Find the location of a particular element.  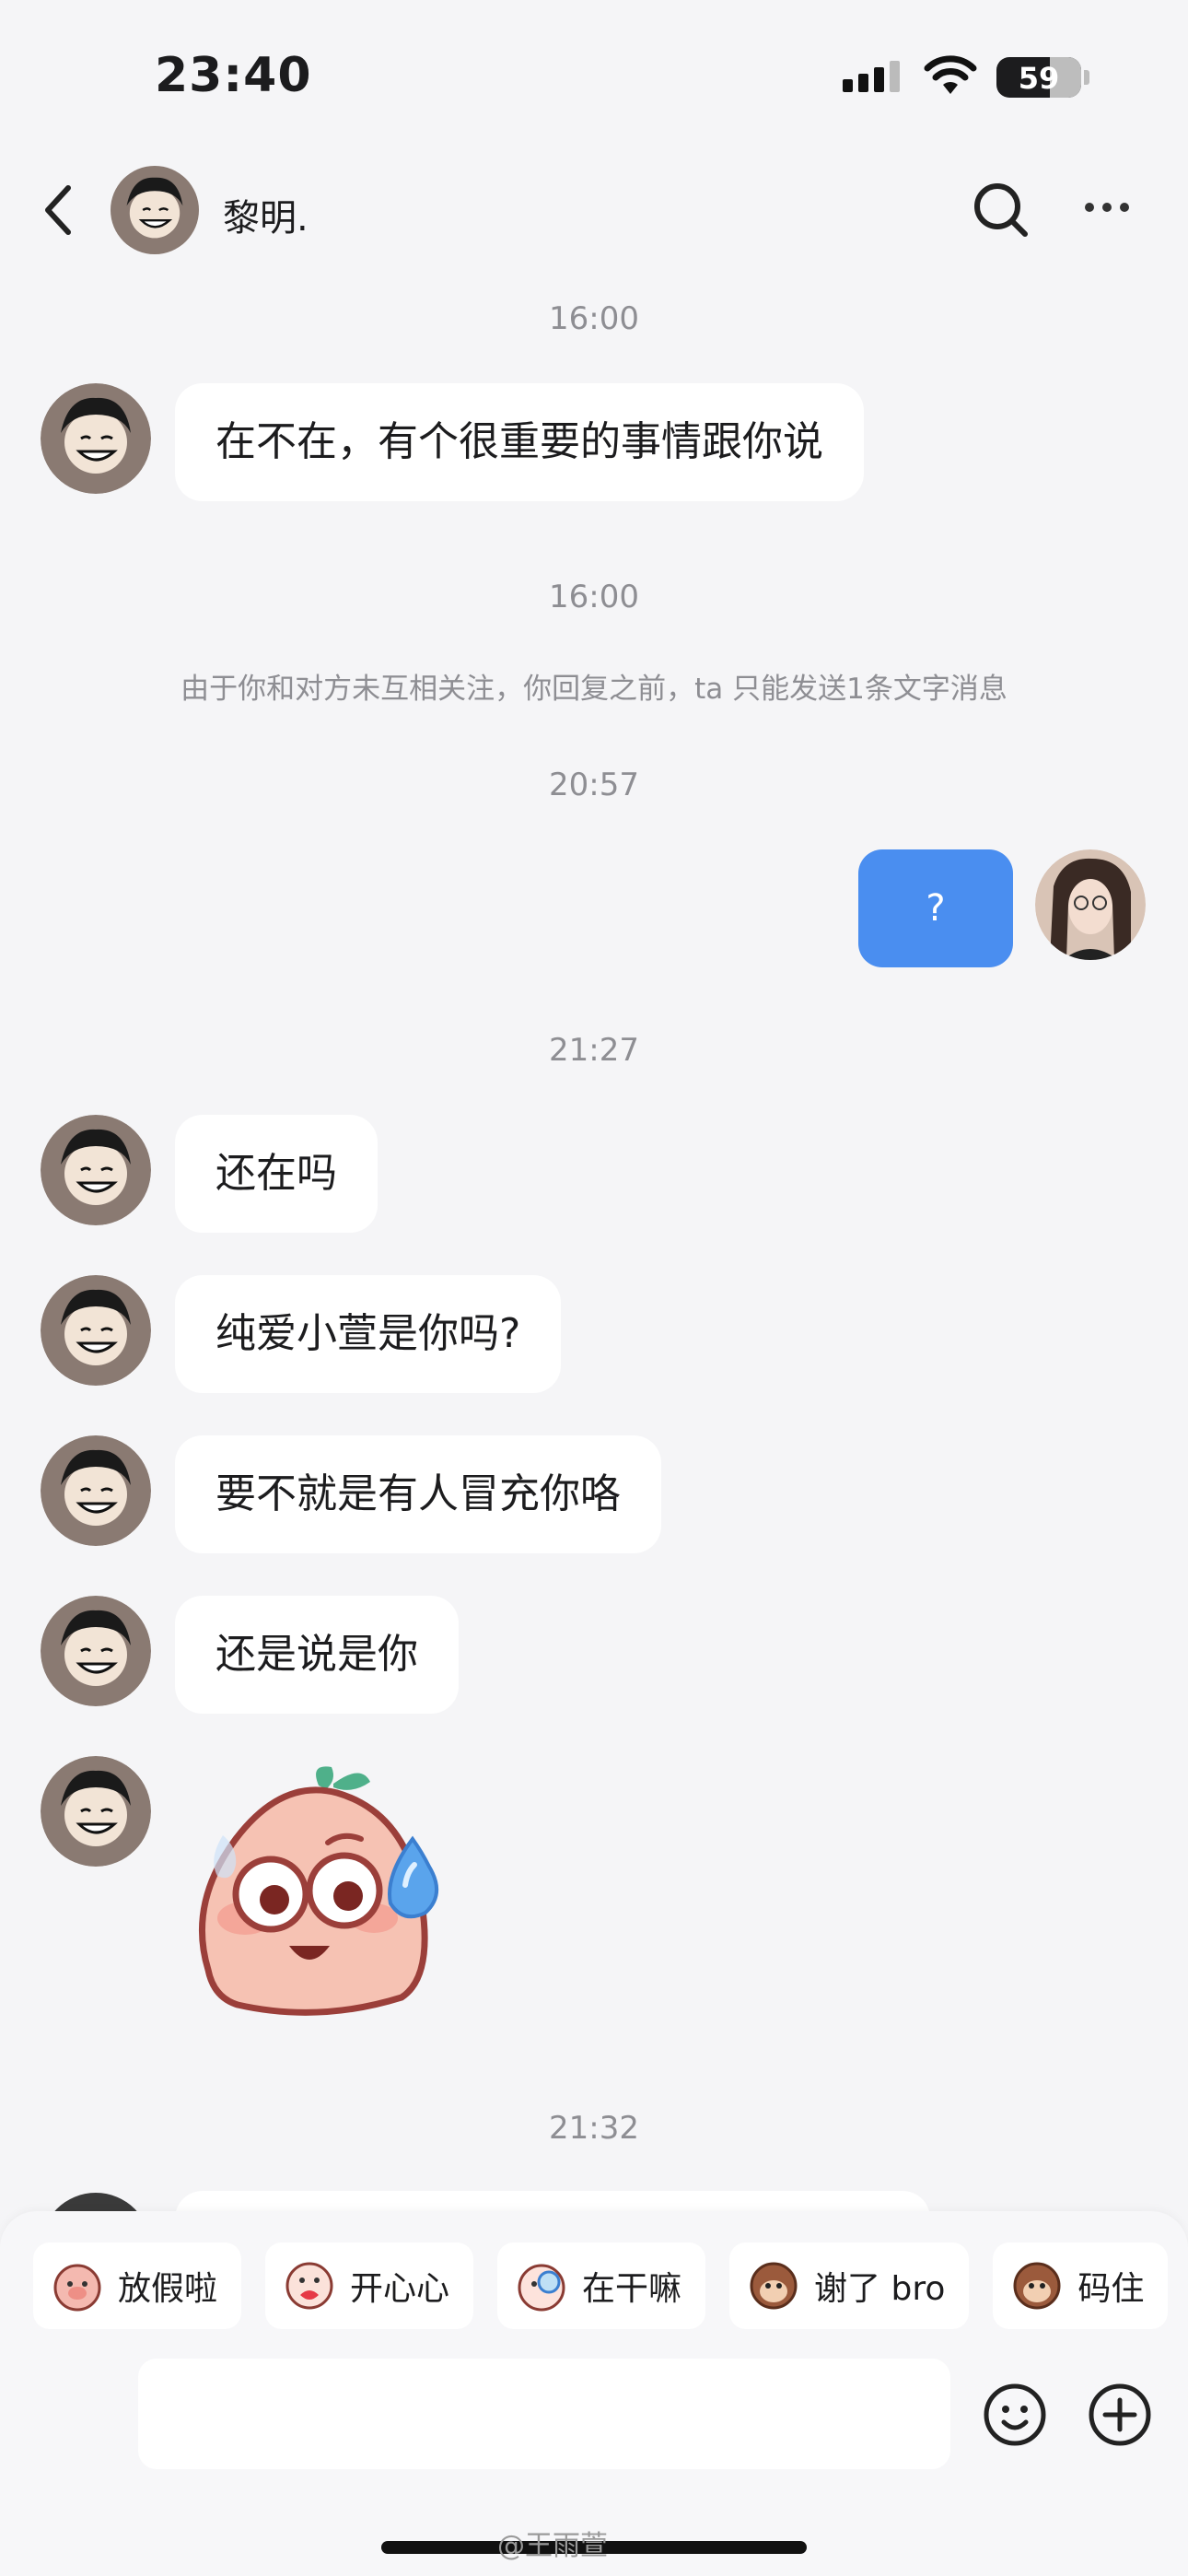

sweat-emoji-sticker is located at coordinates (323, 1899).